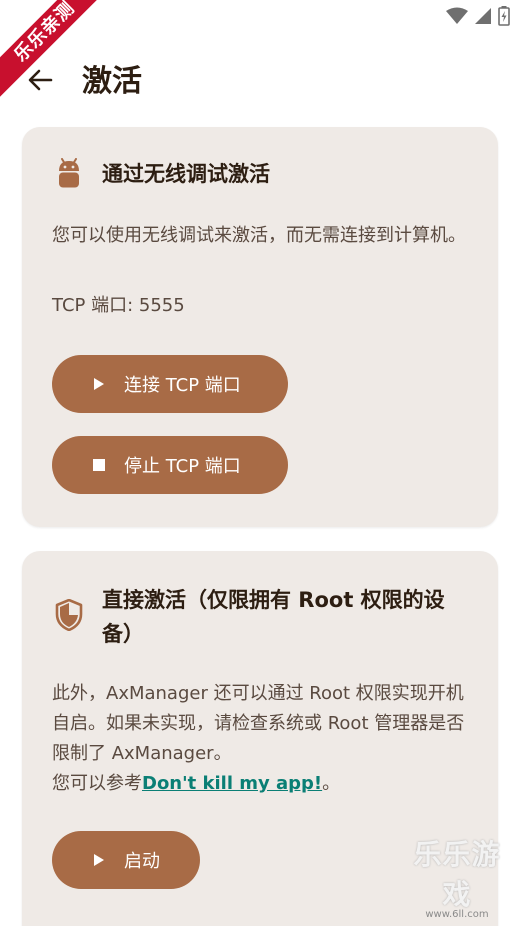 Image resolution: width=520 pixels, height=926 pixels. Describe the element at coordinates (97, 783) in the screenshot. I see `reference-prefix: 您可以参考` at that location.